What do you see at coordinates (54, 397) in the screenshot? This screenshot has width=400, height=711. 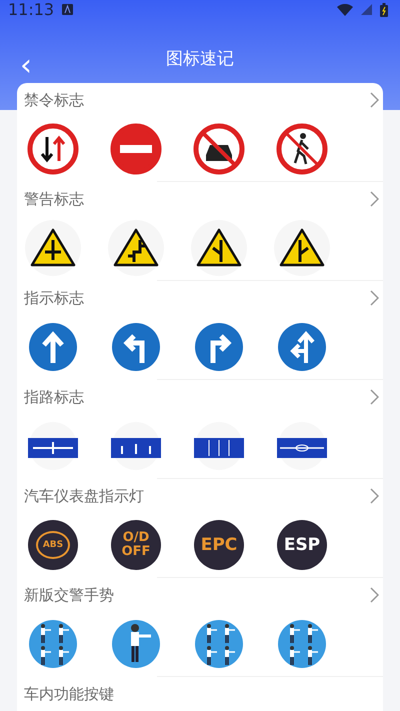 I see `category-heading: 指路标志` at bounding box center [54, 397].